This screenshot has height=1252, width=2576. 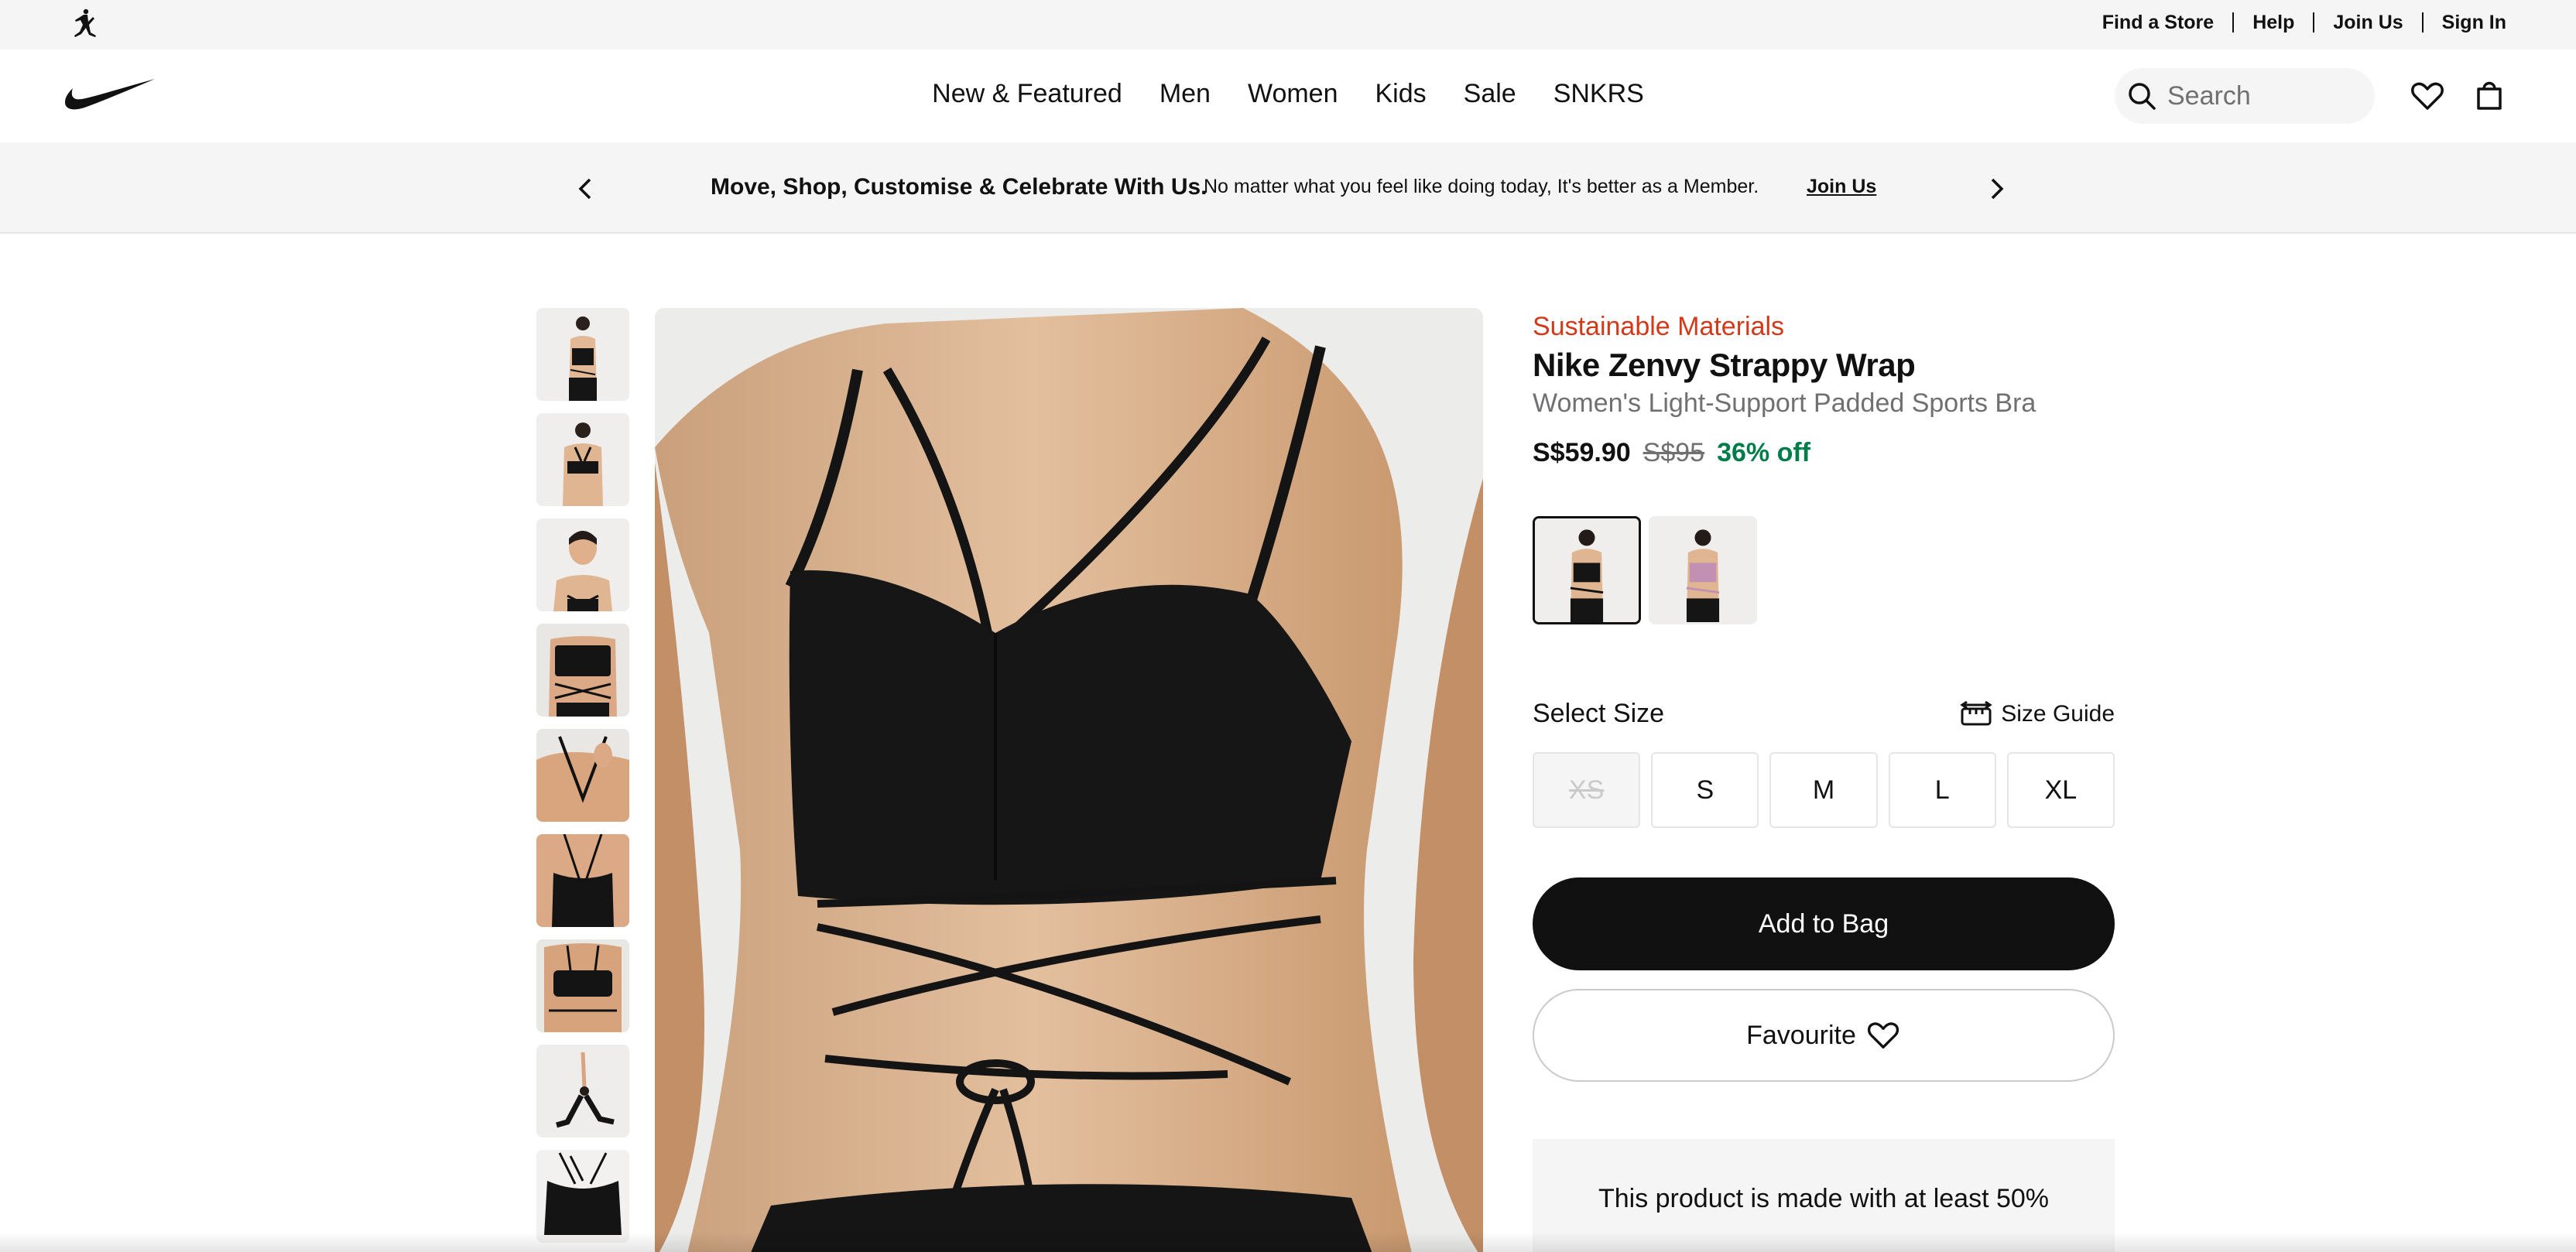 What do you see at coordinates (1659, 326) in the screenshot?
I see `sustainable-badge: Sustainable Materials` at bounding box center [1659, 326].